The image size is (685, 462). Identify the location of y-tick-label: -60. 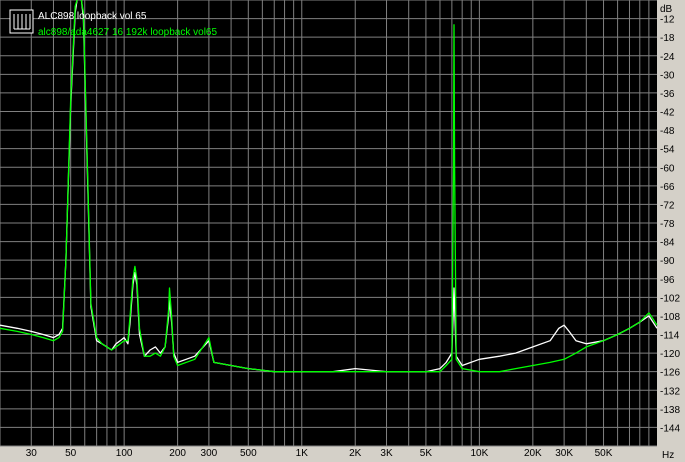
(667, 168).